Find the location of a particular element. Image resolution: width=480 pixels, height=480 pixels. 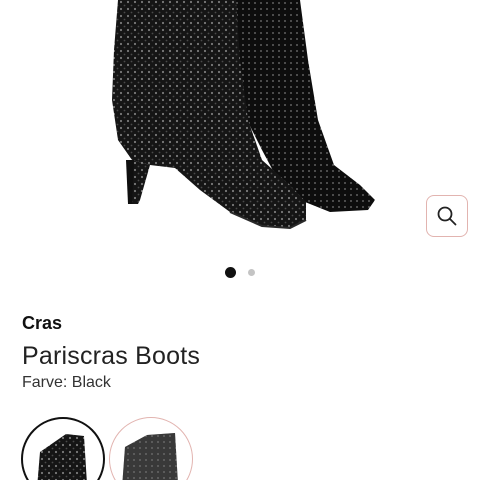

color-swatch-black is located at coordinates (63, 448).